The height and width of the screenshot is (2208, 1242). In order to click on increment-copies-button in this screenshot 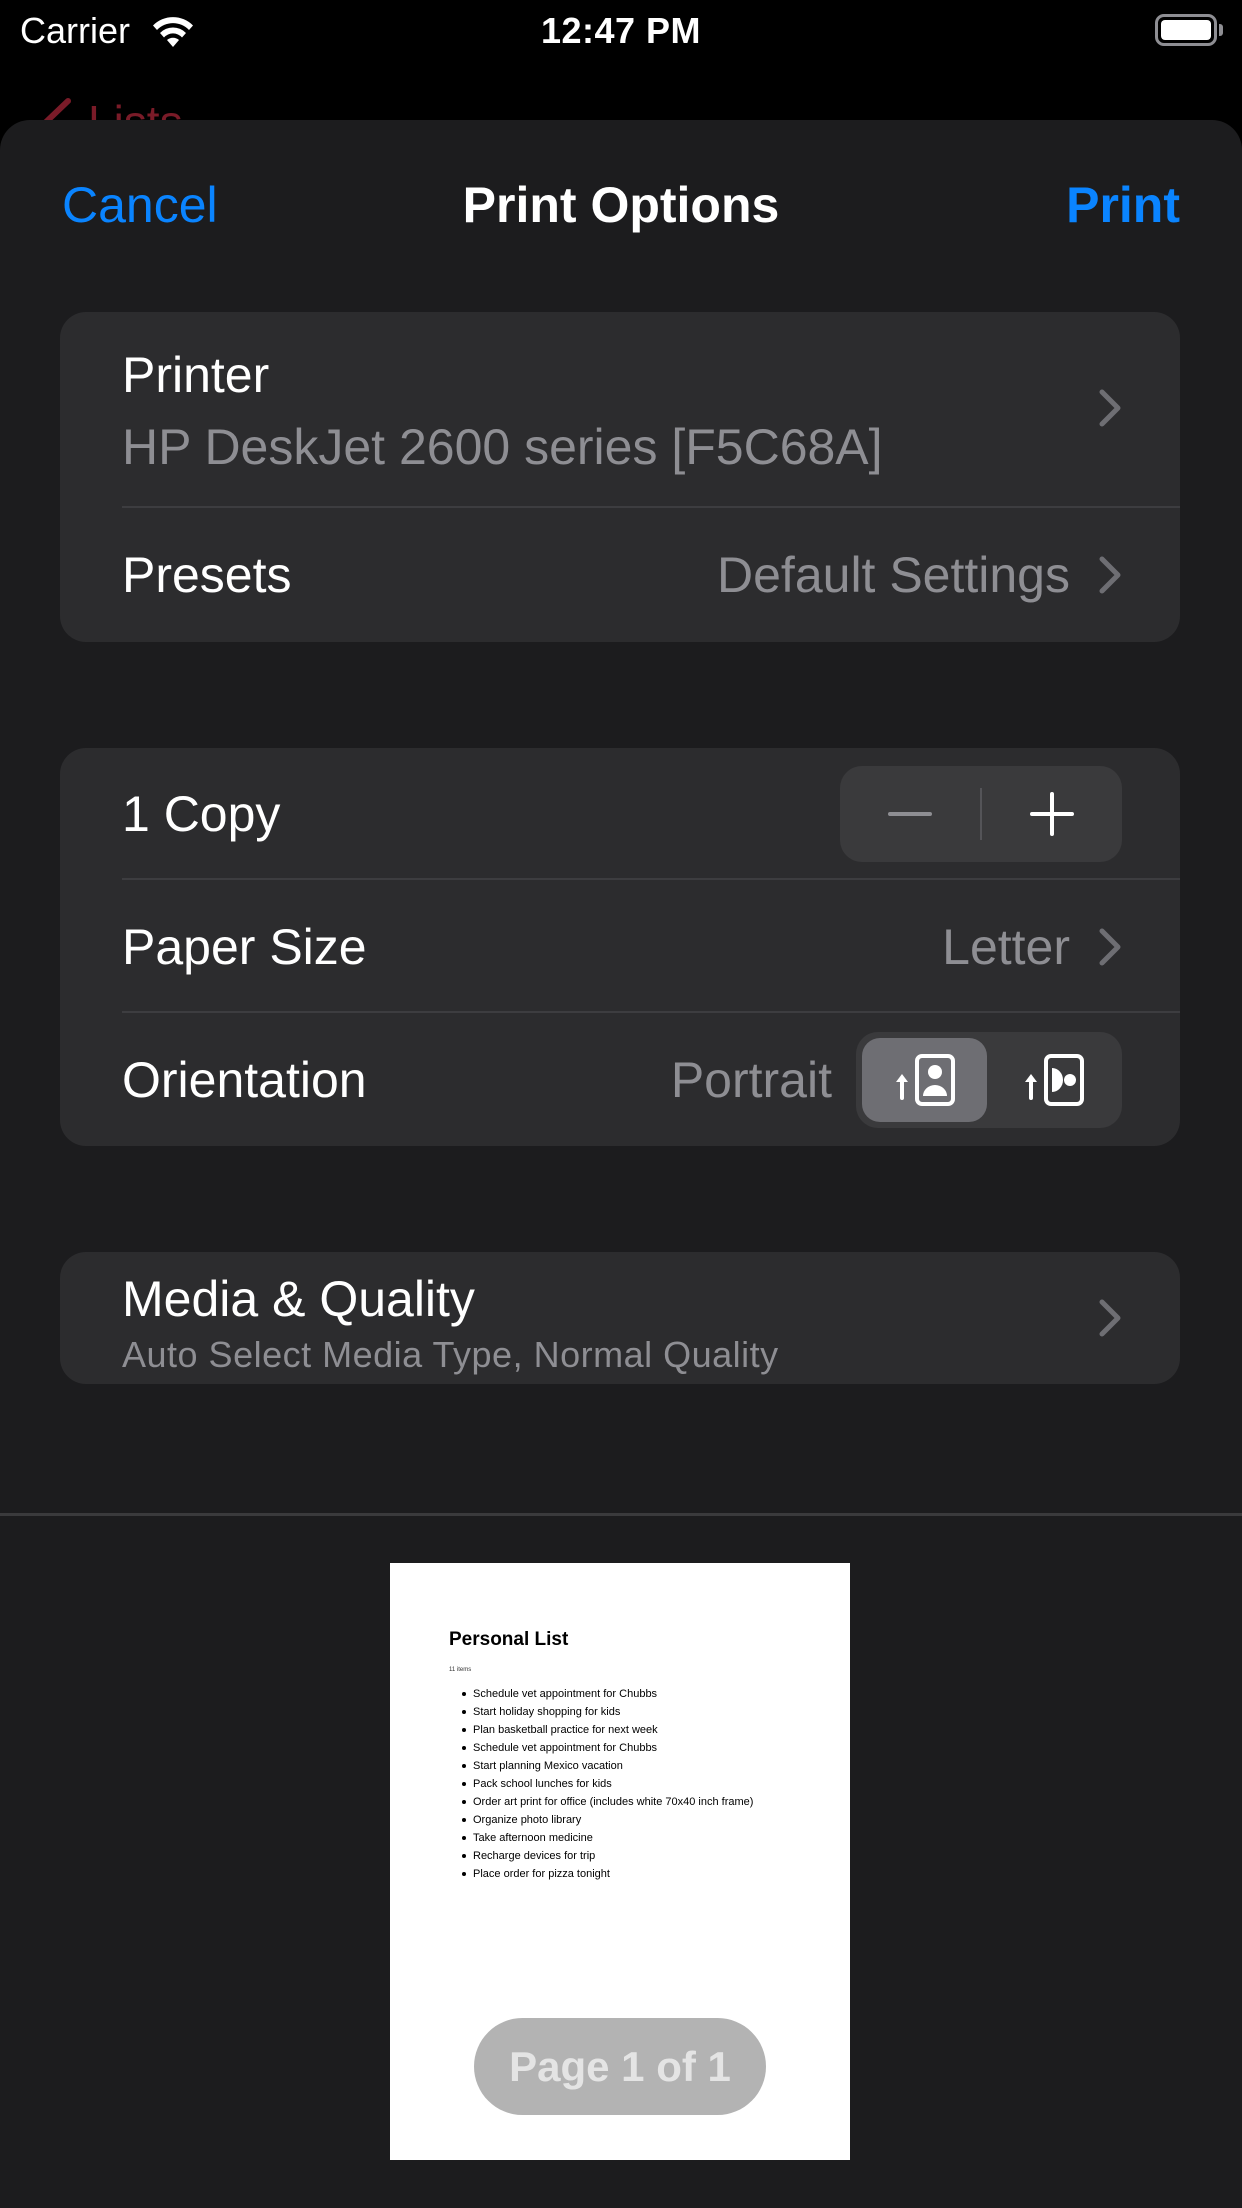, I will do `click(1052, 814)`.